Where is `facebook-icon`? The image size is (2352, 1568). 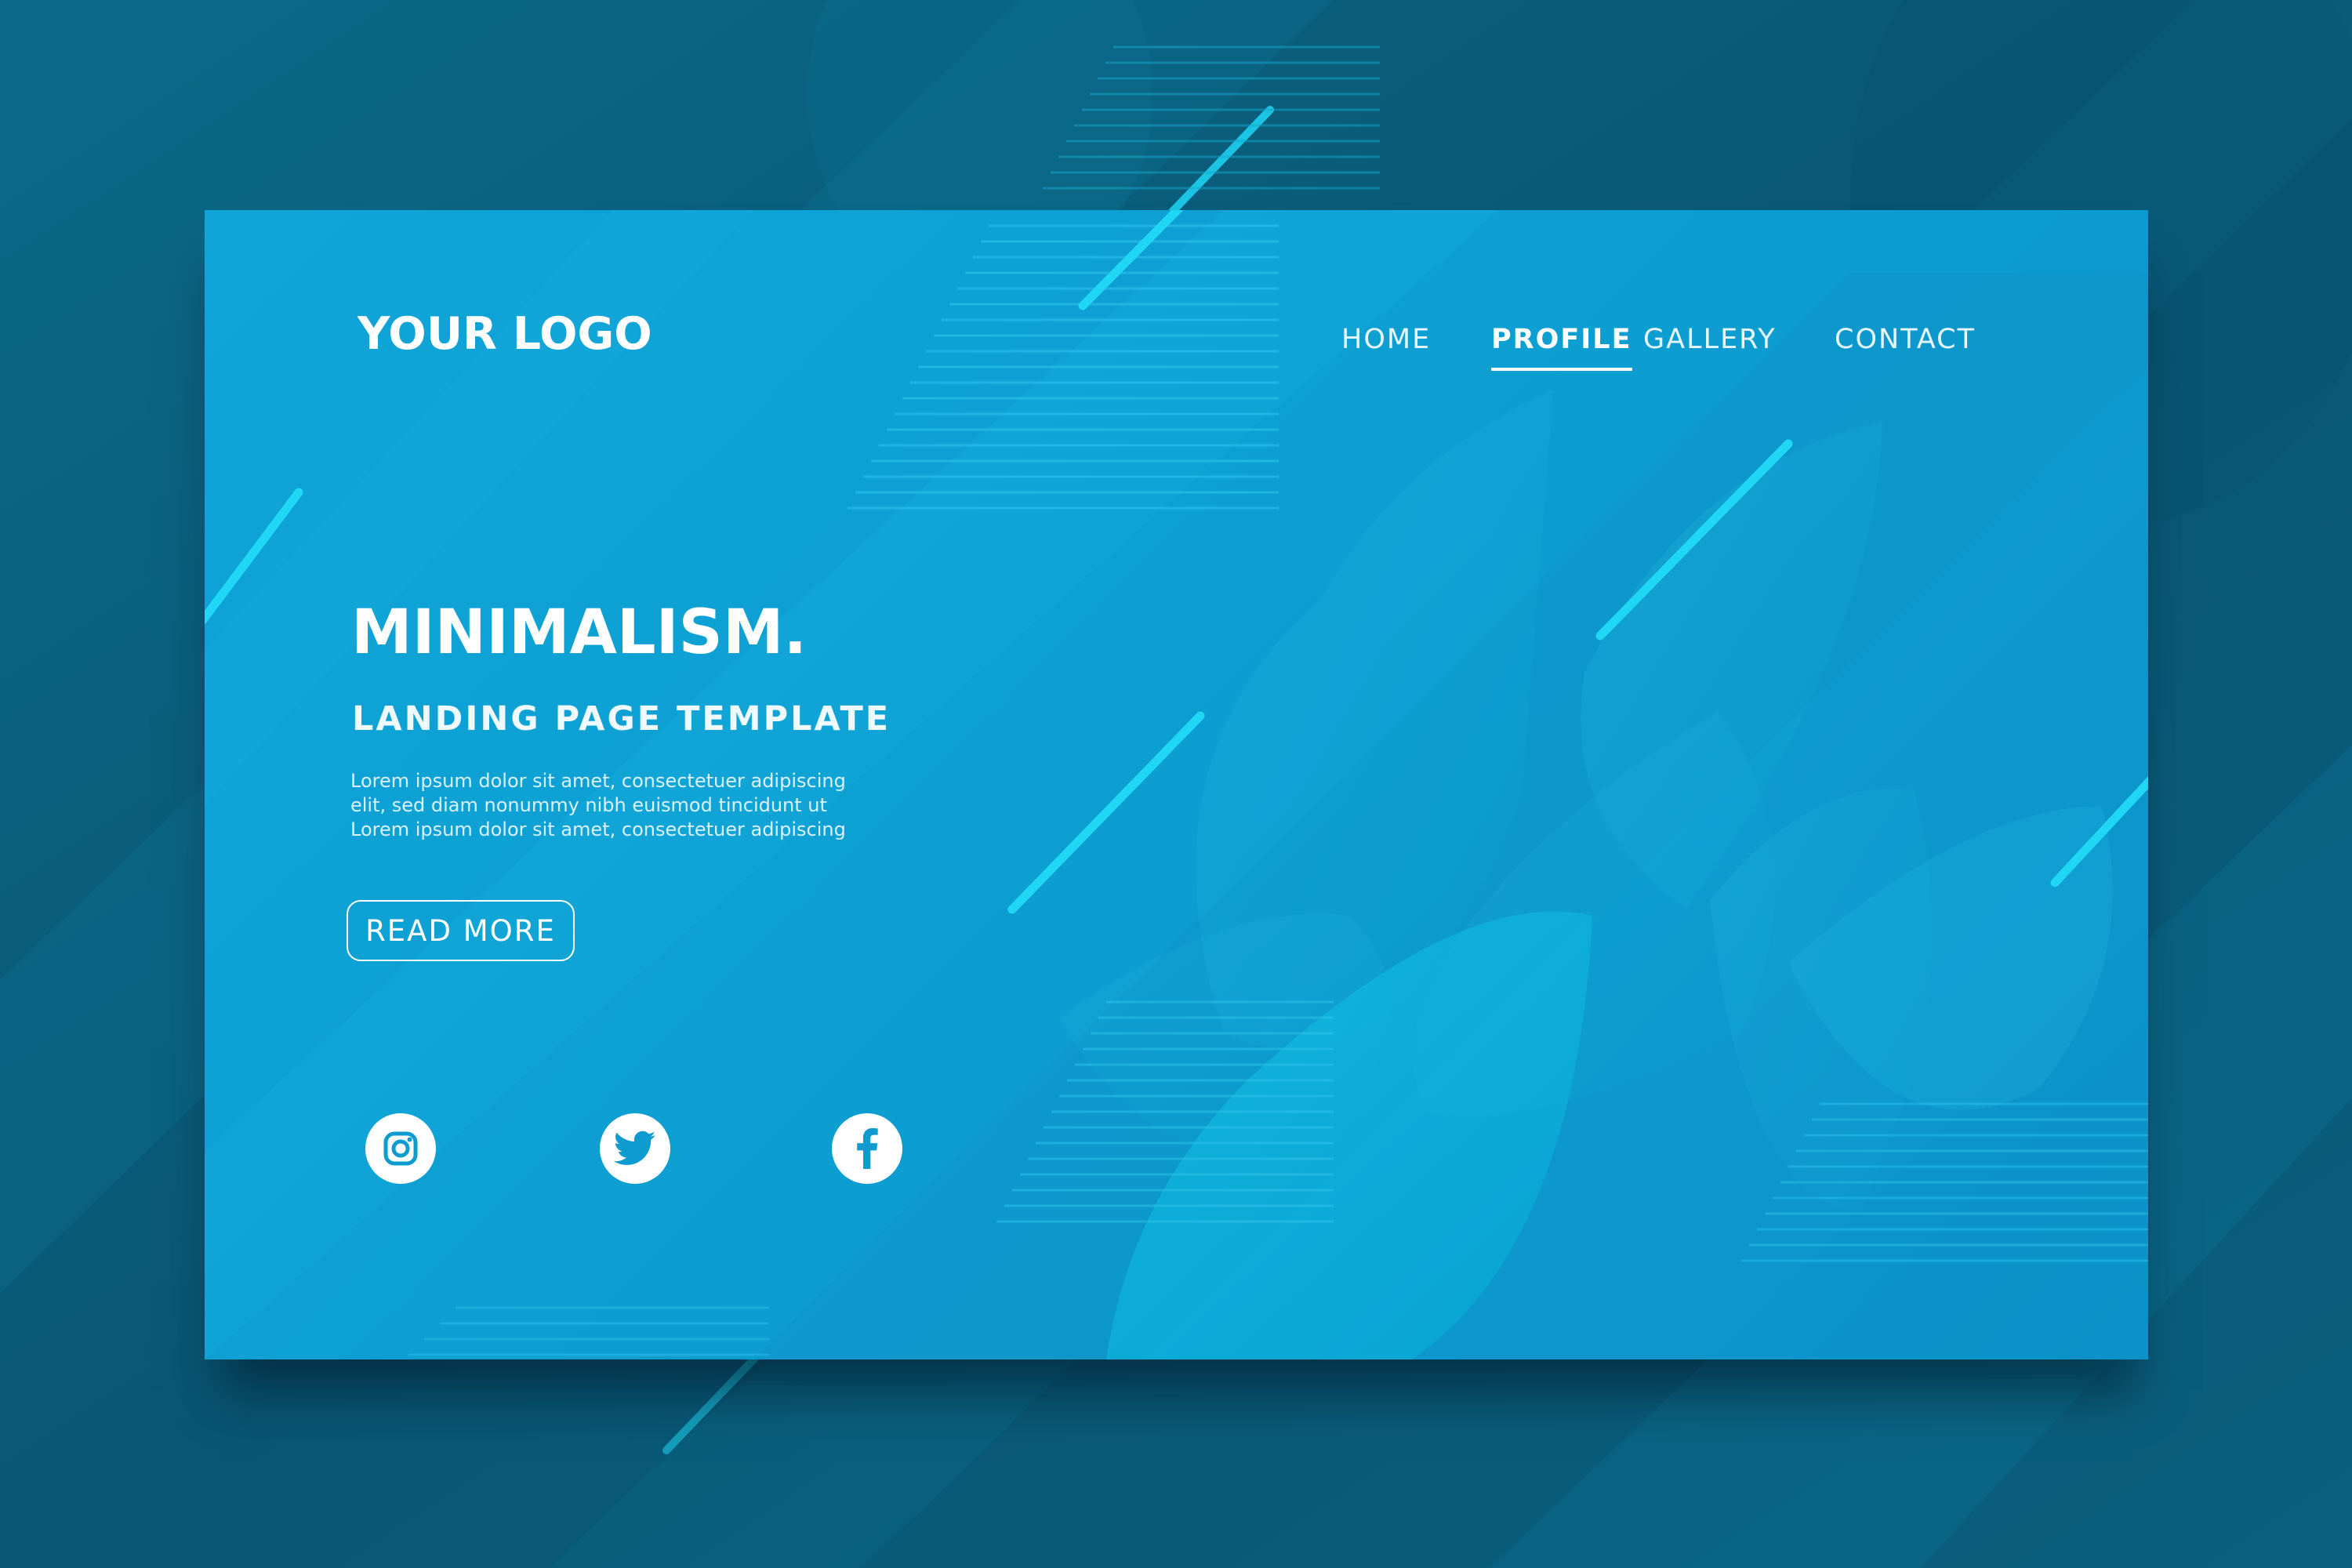 facebook-icon is located at coordinates (867, 1148).